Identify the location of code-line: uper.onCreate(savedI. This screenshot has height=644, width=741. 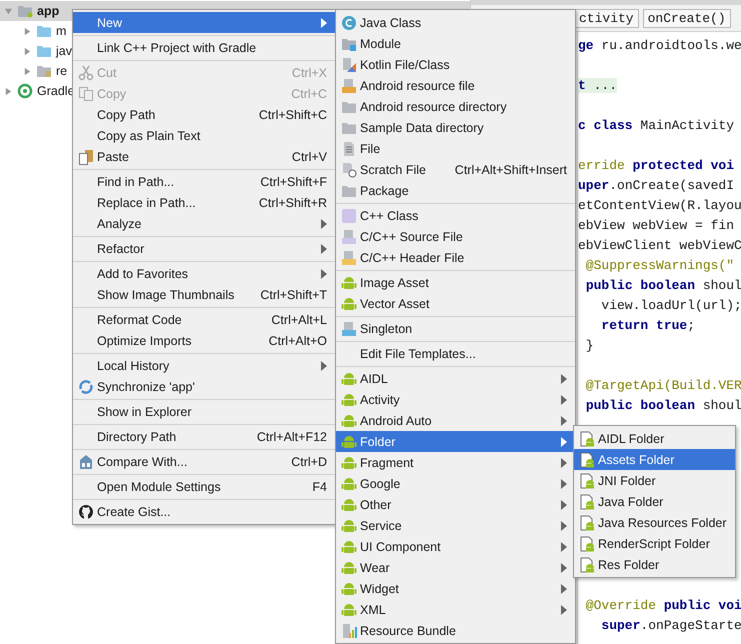
(657, 186).